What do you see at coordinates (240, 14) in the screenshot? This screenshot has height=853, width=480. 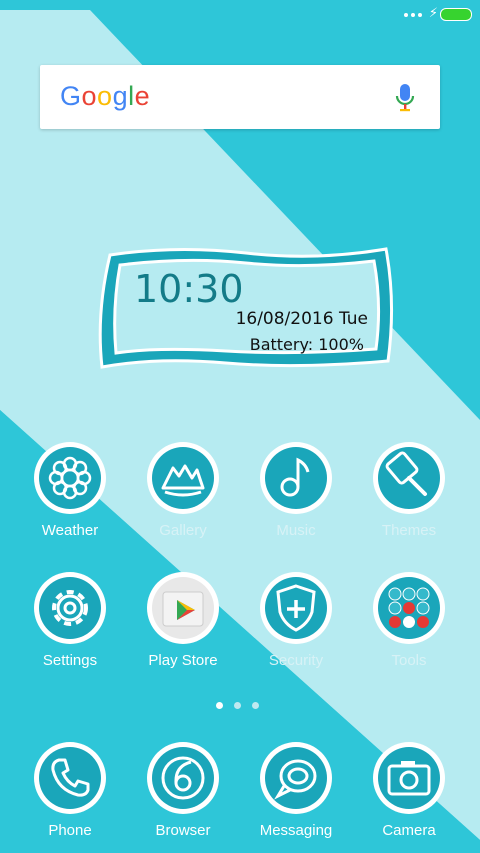 I see `status-bar: ⚡` at bounding box center [240, 14].